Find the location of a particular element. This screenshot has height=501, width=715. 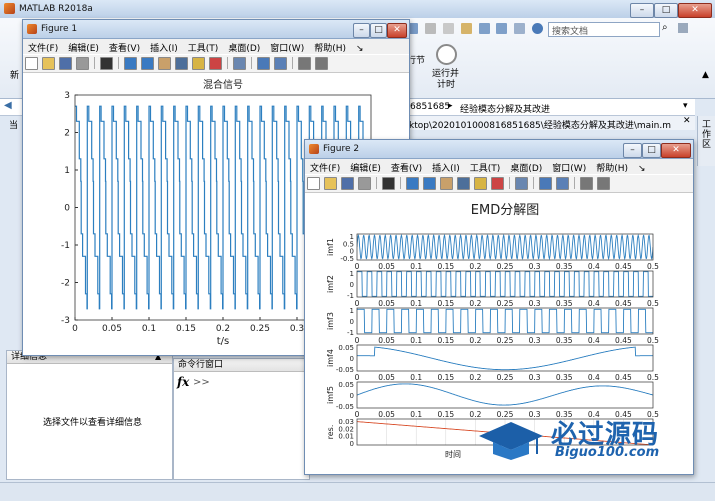

fx-icon: fx is located at coordinates (183, 382).